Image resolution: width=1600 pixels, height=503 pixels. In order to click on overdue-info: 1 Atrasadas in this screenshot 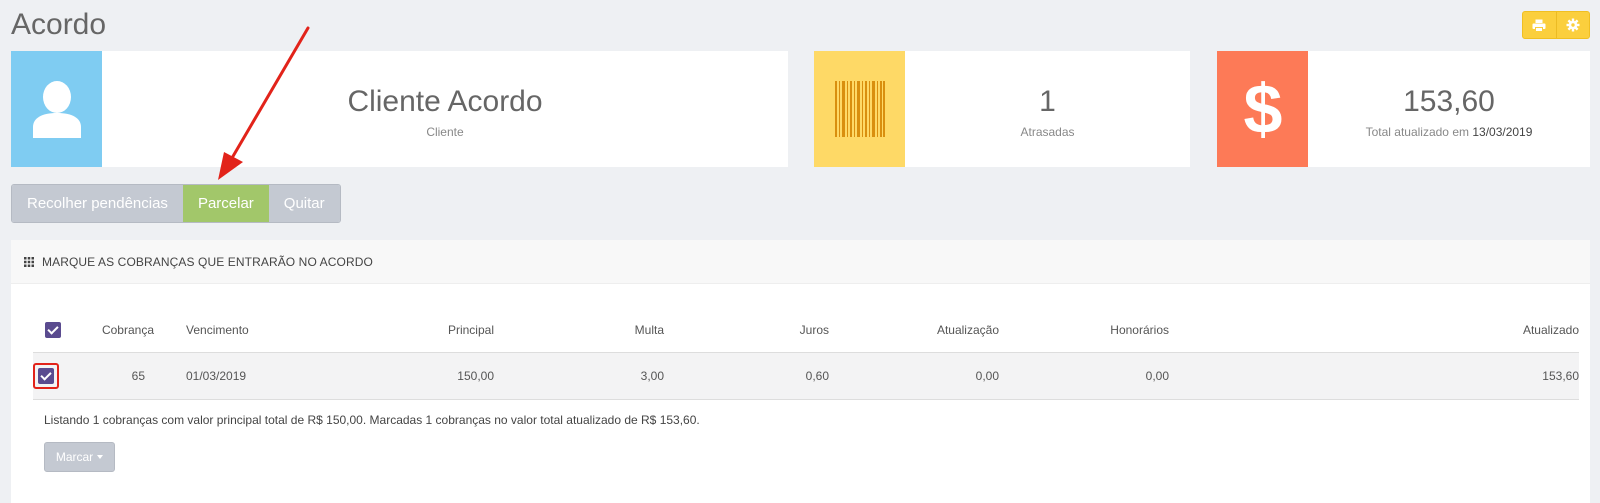, I will do `click(1047, 109)`.